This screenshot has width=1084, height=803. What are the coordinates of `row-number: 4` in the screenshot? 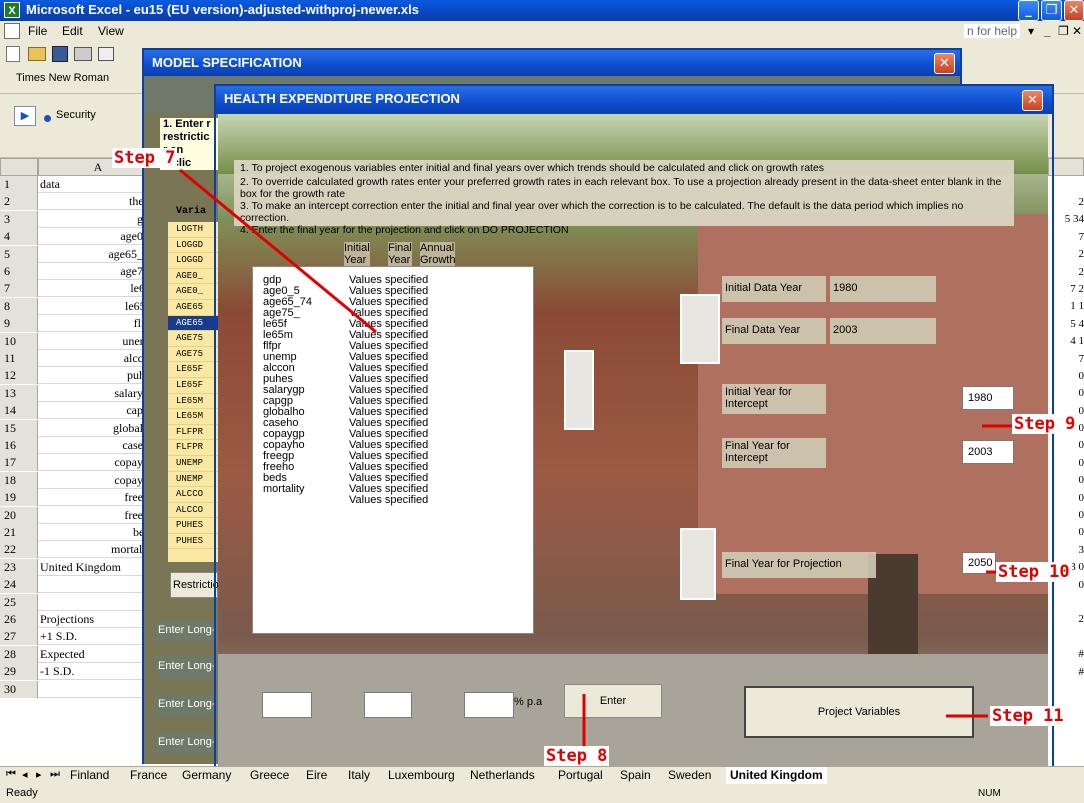 It's located at (19, 237).